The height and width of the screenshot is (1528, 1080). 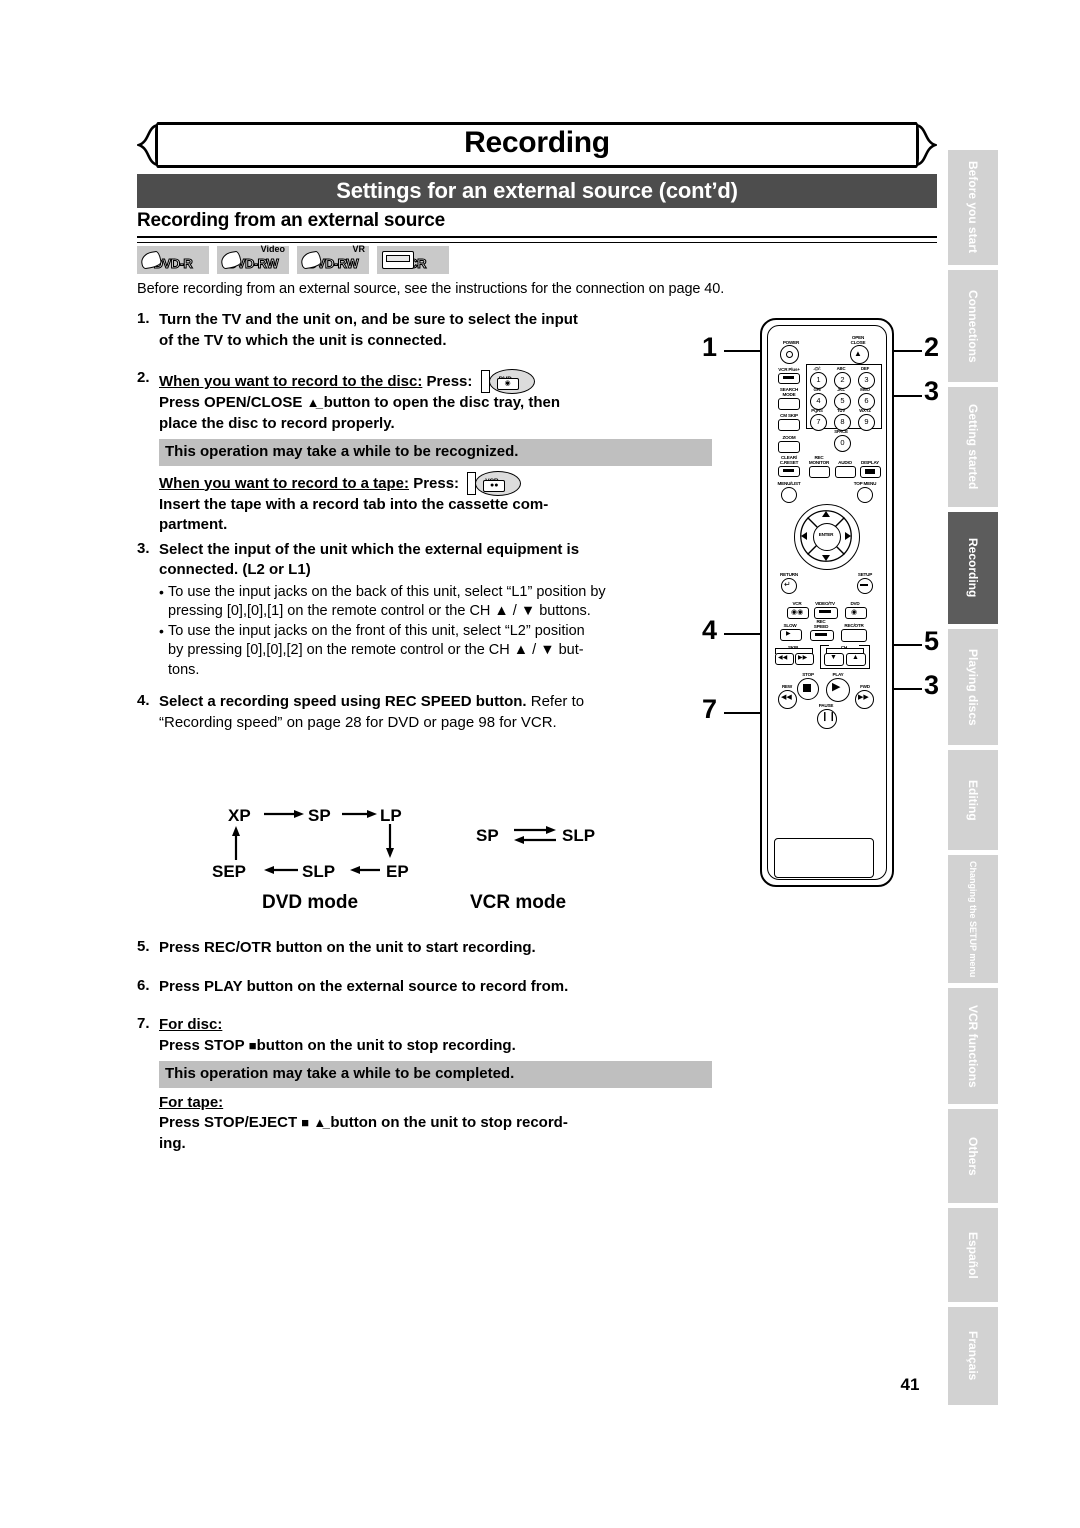 I want to click on zoom-button, so click(x=789, y=447).